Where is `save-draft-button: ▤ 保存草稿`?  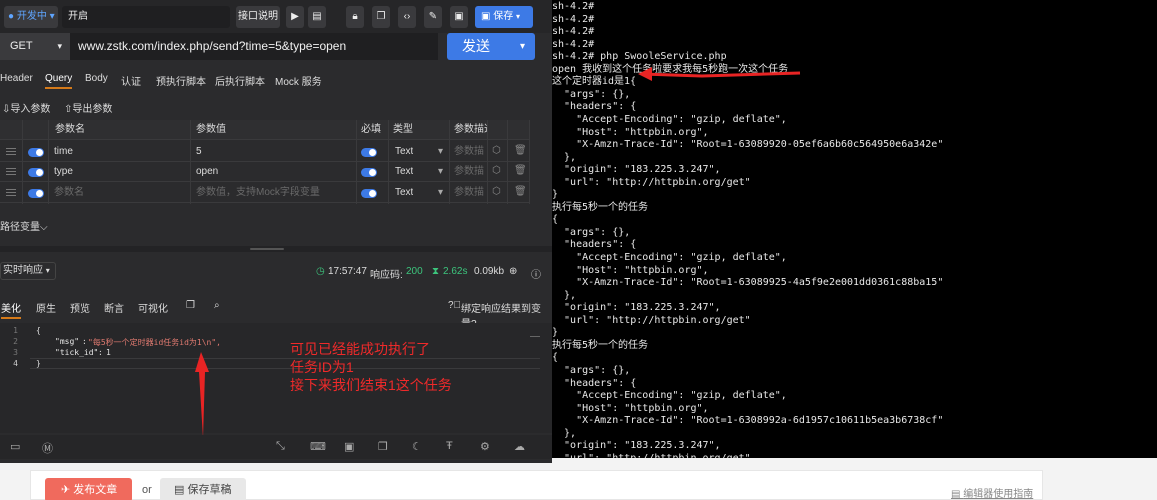 save-draft-button: ▤ 保存草稿 is located at coordinates (203, 489).